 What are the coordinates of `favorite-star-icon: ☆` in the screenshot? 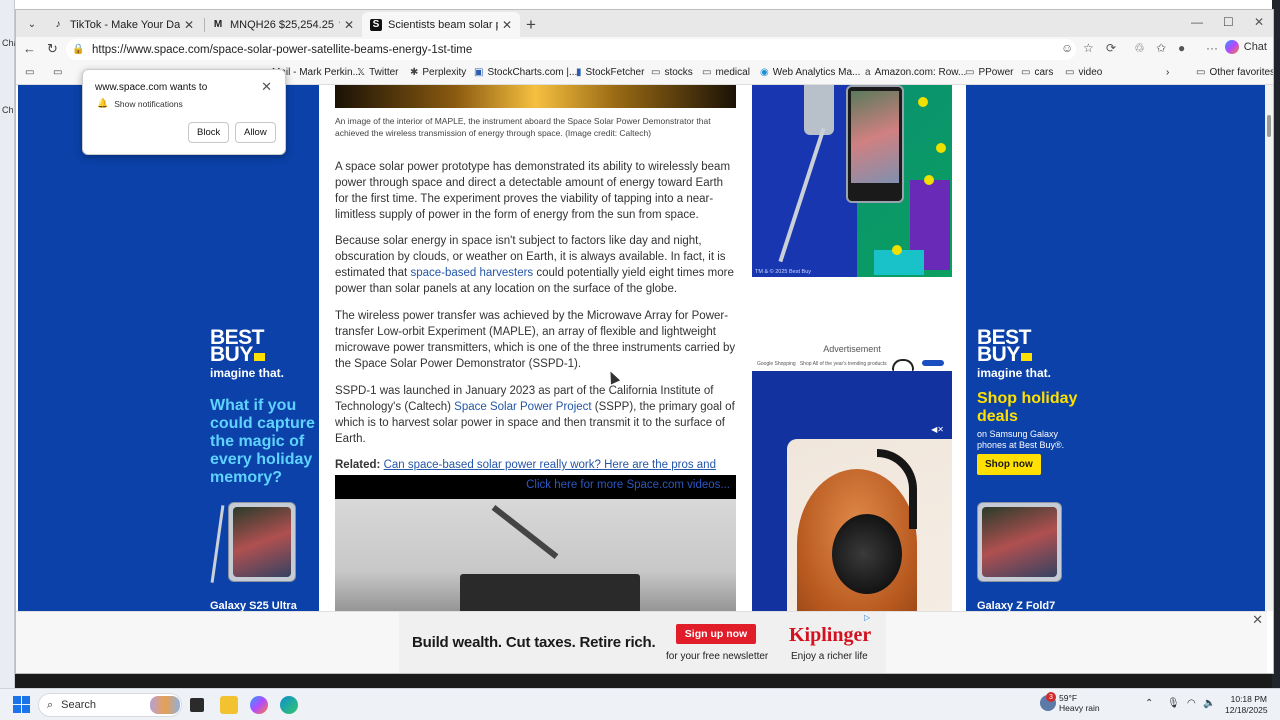 It's located at (1088, 48).